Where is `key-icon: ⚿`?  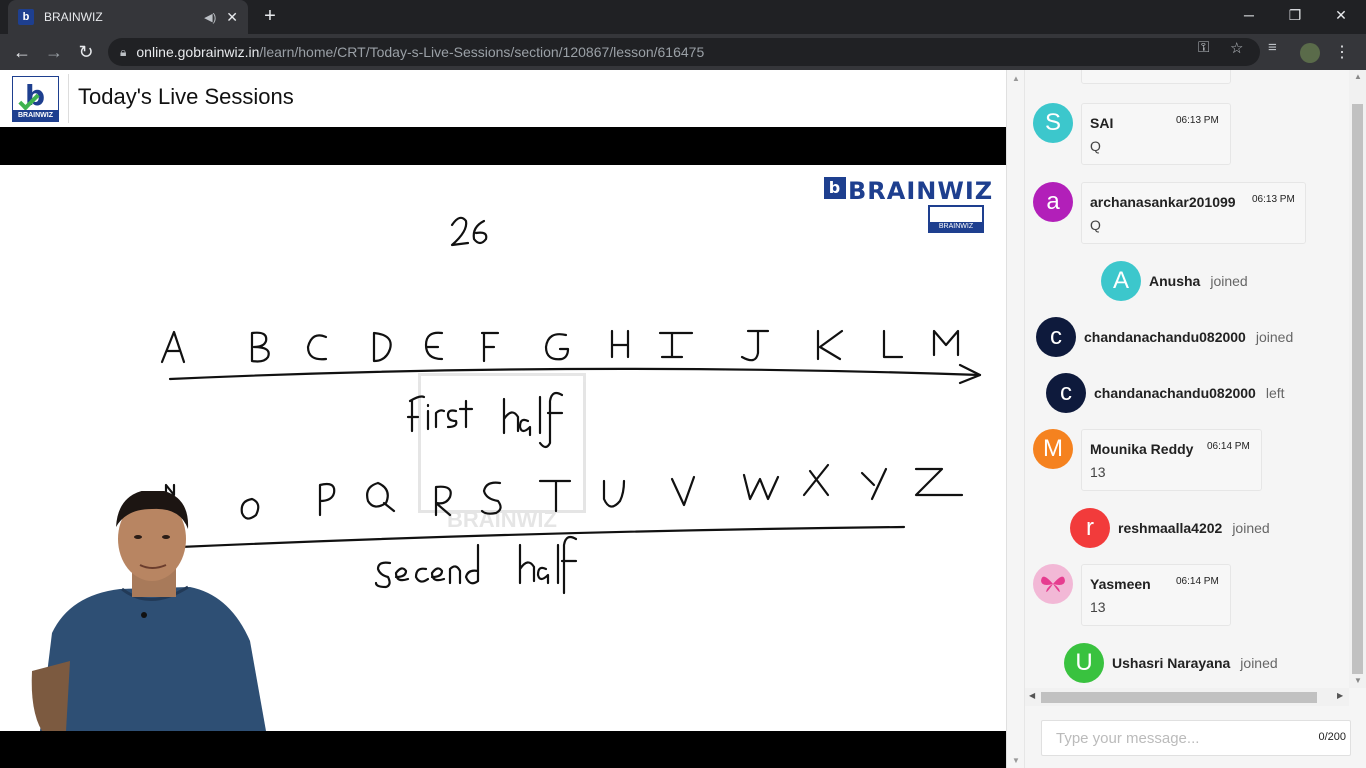
key-icon: ⚿ is located at coordinates (1203, 47).